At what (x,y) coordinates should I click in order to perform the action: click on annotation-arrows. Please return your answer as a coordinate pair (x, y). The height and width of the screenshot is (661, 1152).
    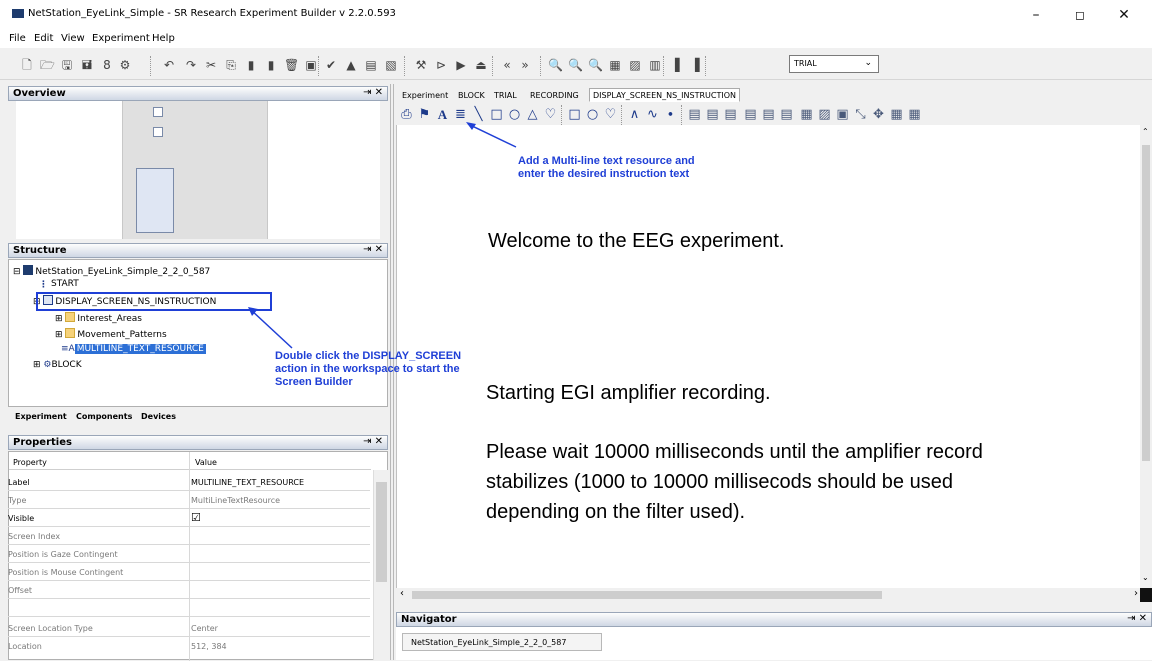
    Looking at the image, I should click on (382, 235).